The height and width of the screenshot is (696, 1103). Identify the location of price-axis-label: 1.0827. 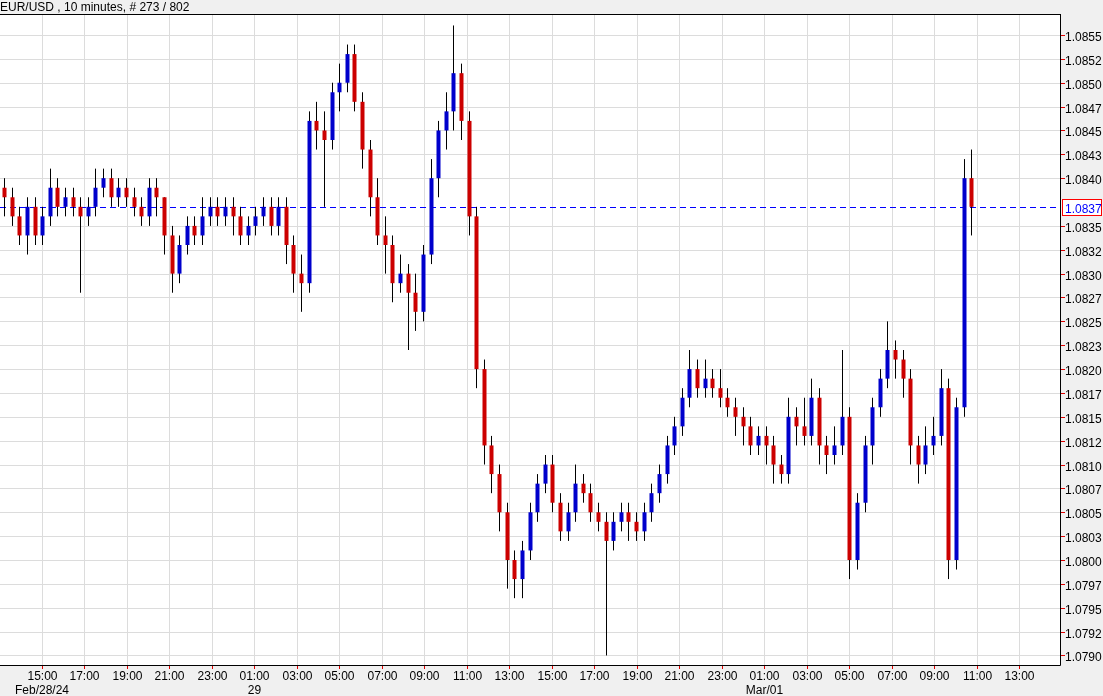
(1083, 298).